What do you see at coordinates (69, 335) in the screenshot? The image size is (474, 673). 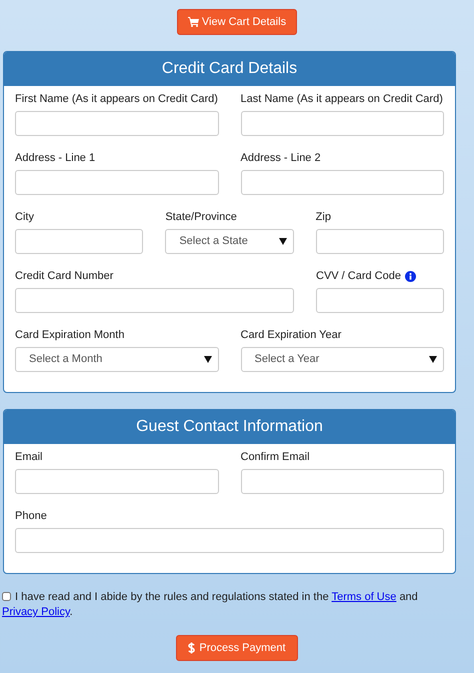 I see `field-label: Card Expiration Month` at bounding box center [69, 335].